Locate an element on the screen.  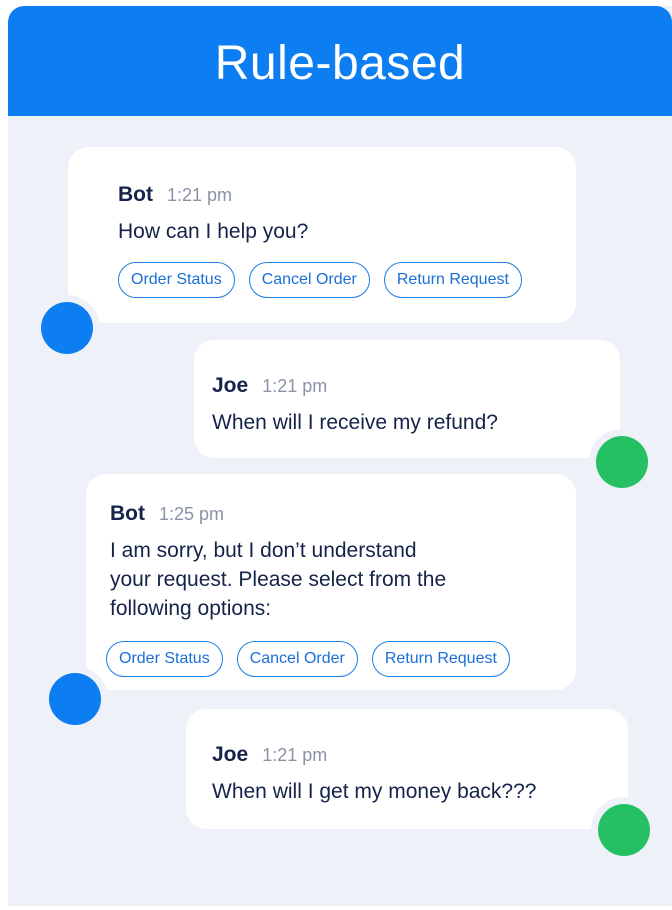
message-meta: Bot 1:25 pm is located at coordinates (343, 514).